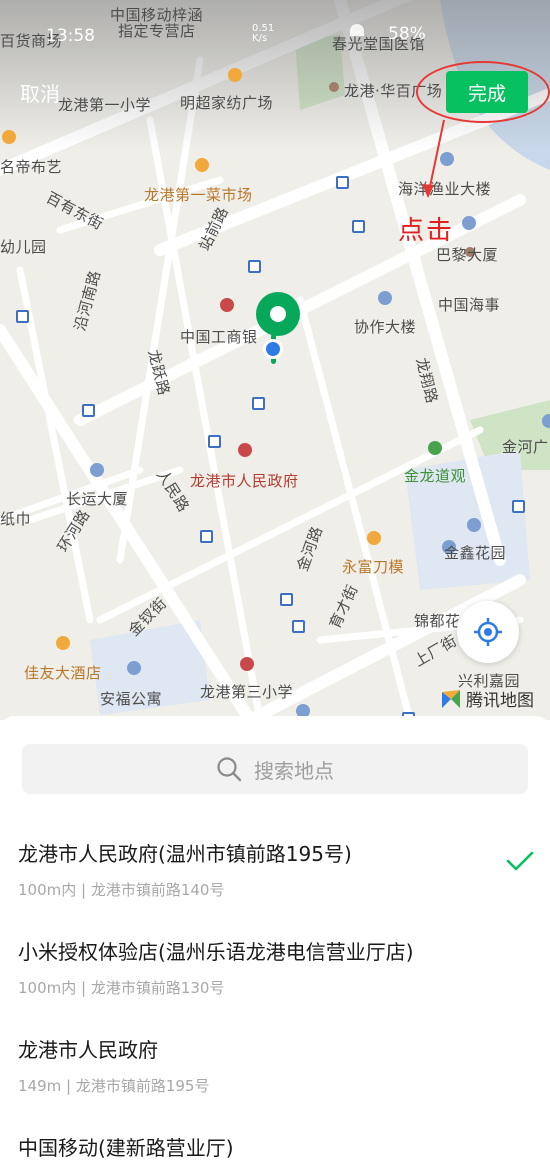 The image size is (550, 1161). What do you see at coordinates (63, 673) in the screenshot?
I see `map-label: 佳友大酒店` at bounding box center [63, 673].